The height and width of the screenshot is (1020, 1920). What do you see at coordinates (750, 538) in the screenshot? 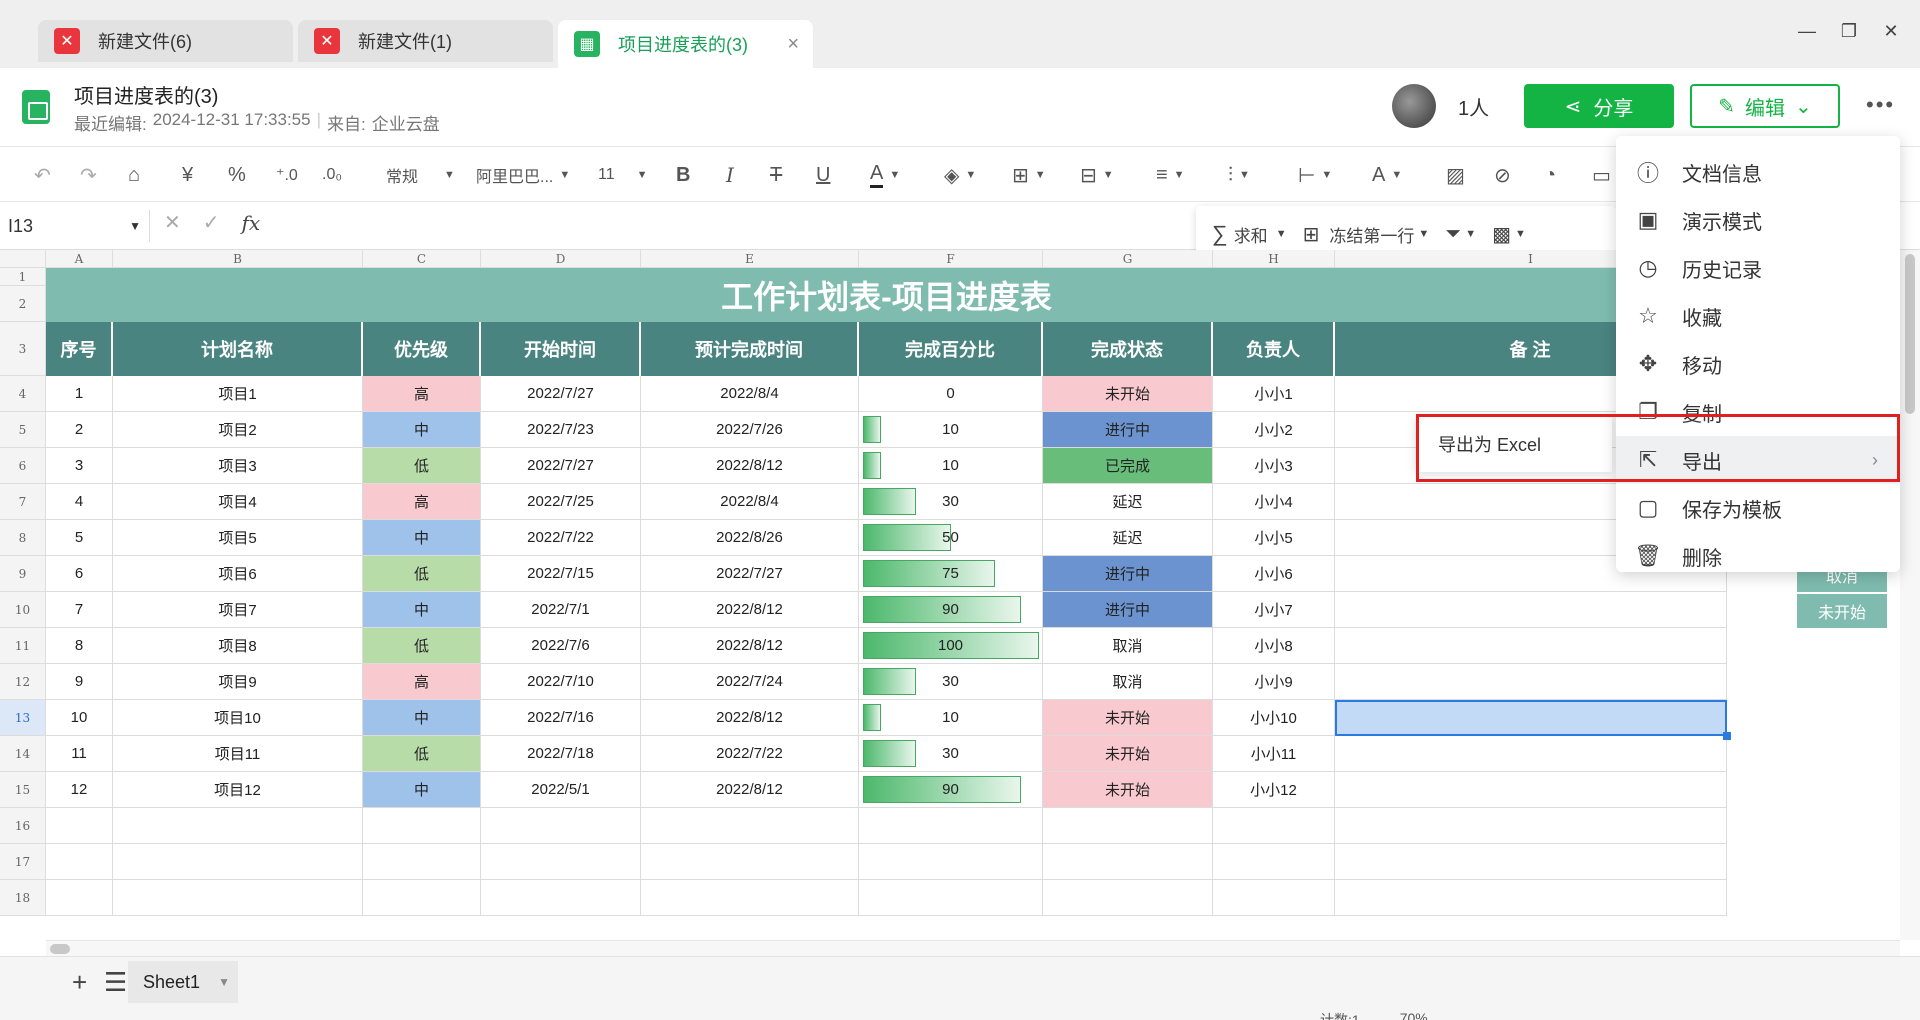
I see `table-cell: 2022/8/26` at bounding box center [750, 538].